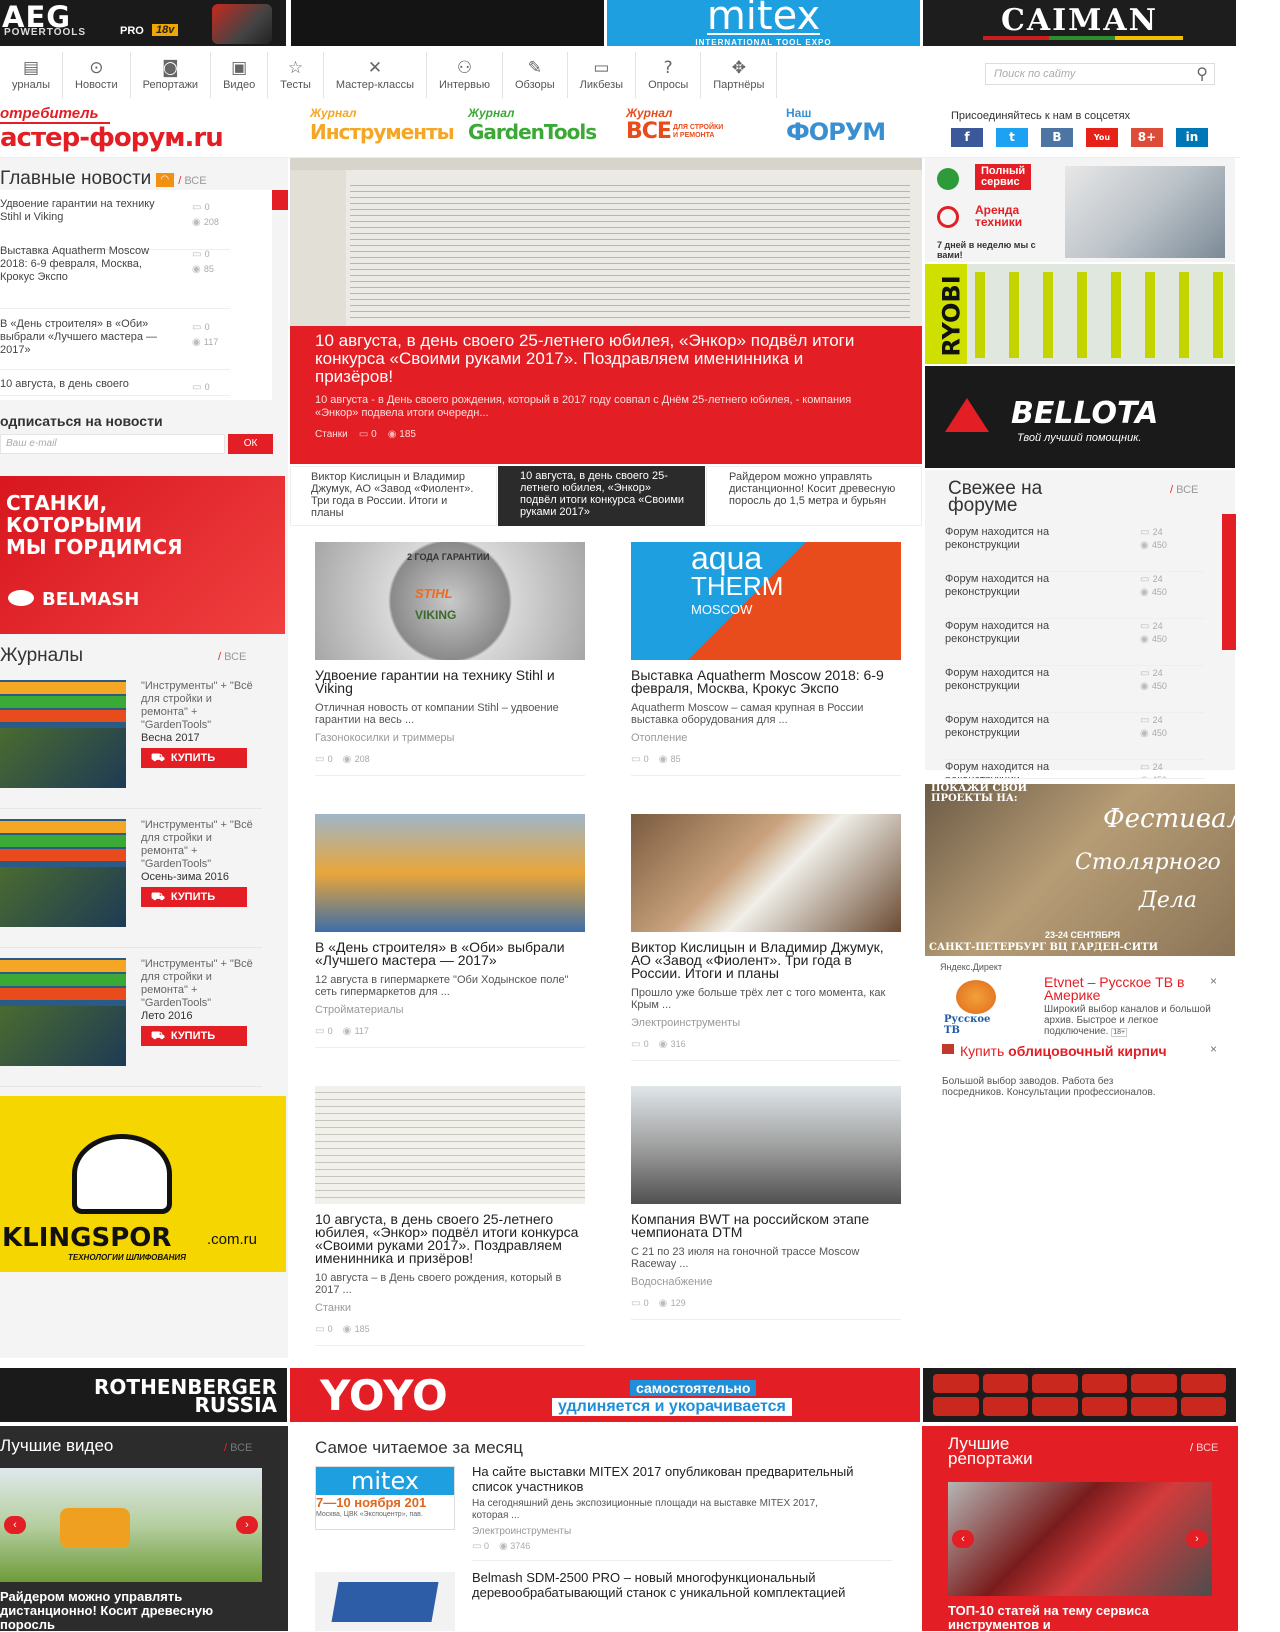  Describe the element at coordinates (676, 125) in the screenshot. I see `magazine-vse: Журнал ВСЕ ДЛЯ СТРОЙКИ И РЕМОНТА` at that location.